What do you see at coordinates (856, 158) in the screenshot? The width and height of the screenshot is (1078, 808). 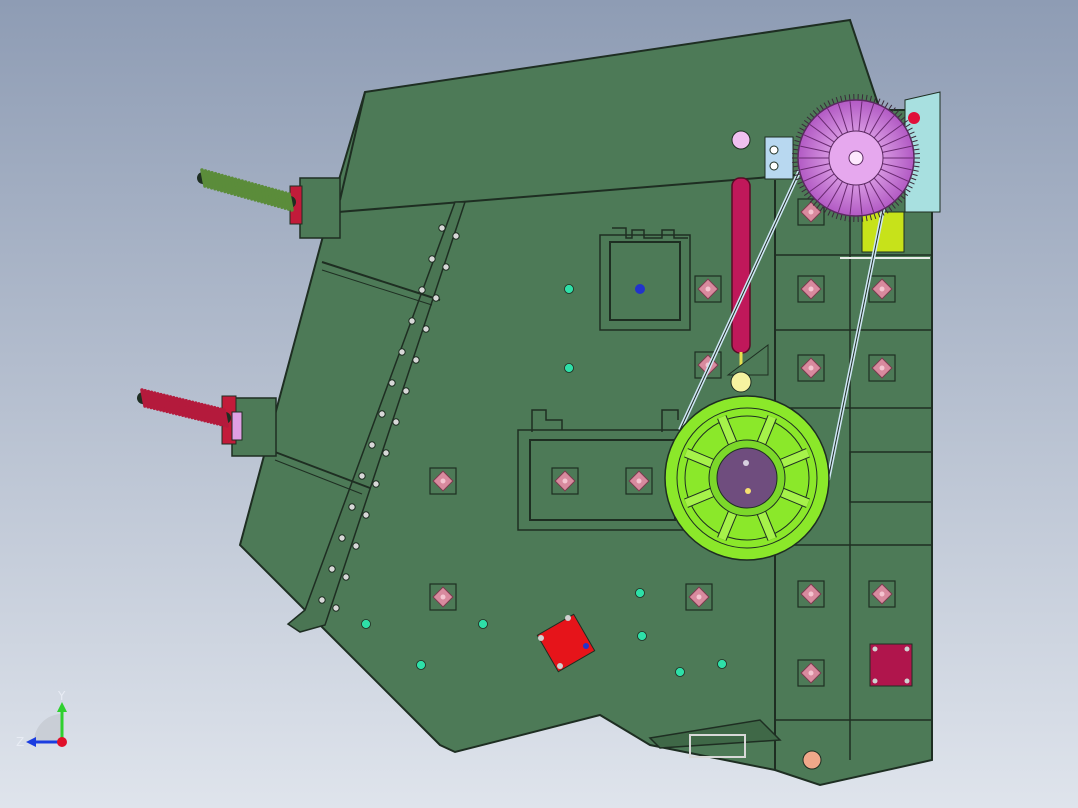 I see `motor-shaft` at bounding box center [856, 158].